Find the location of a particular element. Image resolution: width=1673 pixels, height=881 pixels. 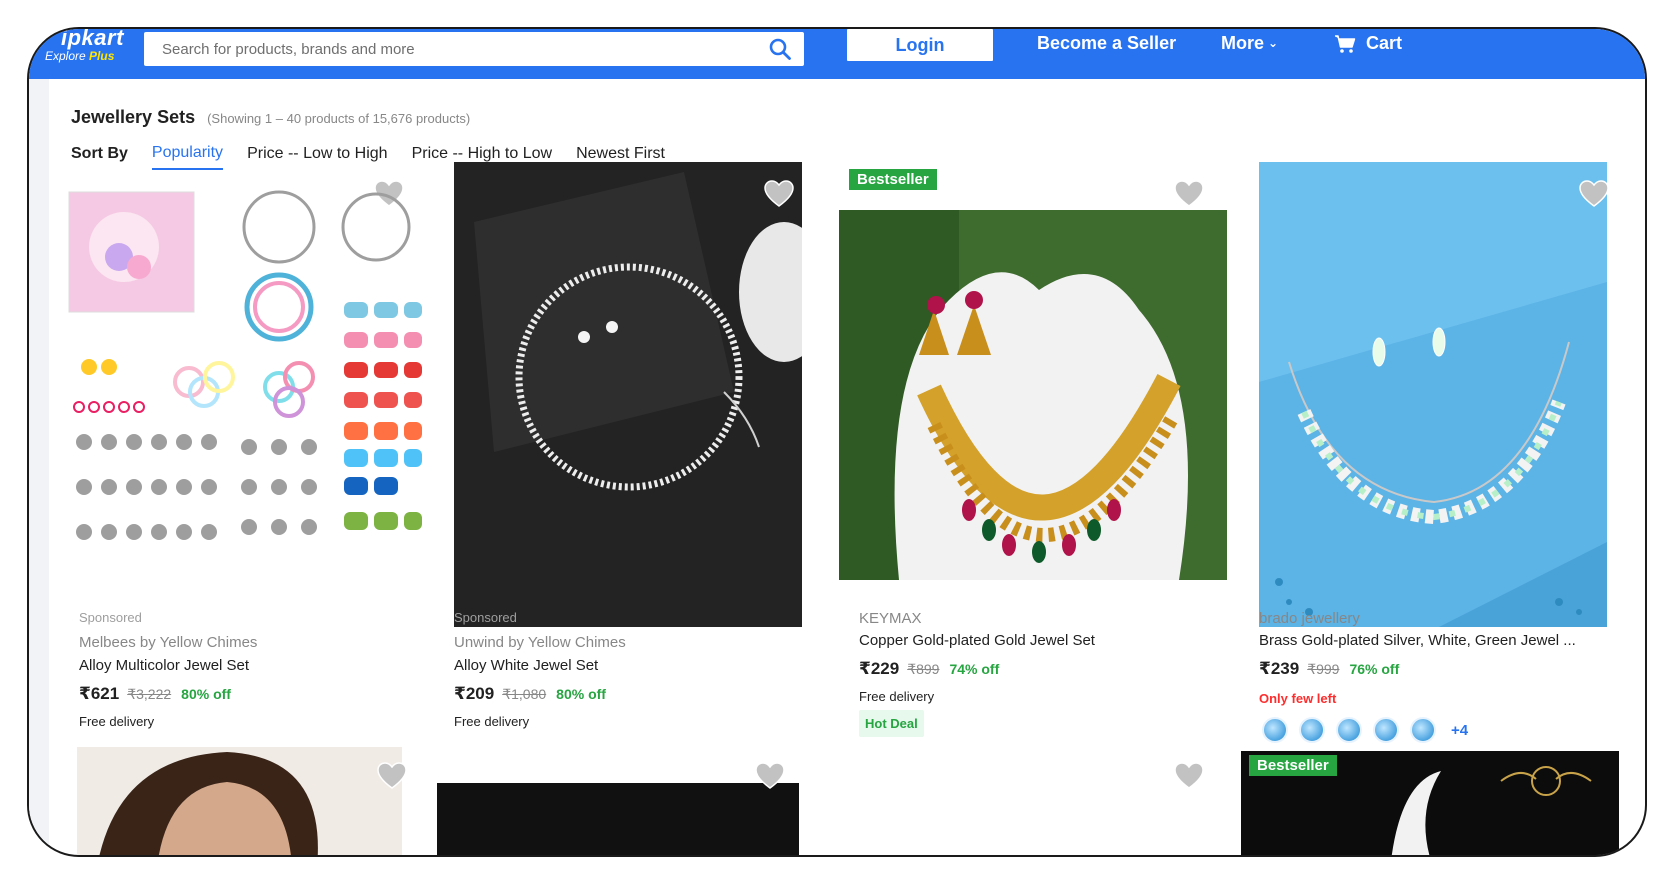

product-price: ₹209 is located at coordinates (474, 693).